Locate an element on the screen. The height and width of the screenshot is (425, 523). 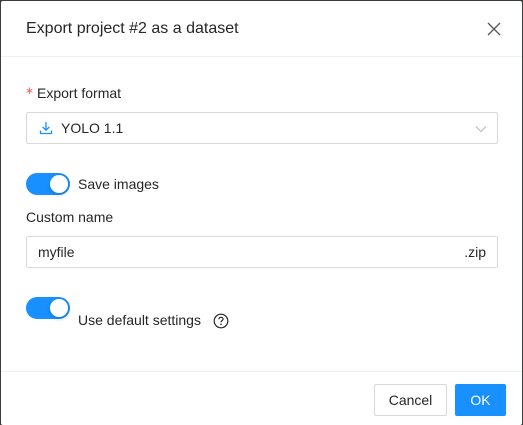
export-format-label-text: Export format is located at coordinates (79, 93).